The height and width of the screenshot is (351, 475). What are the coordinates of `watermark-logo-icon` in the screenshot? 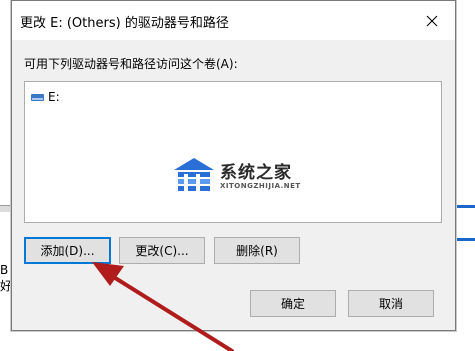 It's located at (194, 175).